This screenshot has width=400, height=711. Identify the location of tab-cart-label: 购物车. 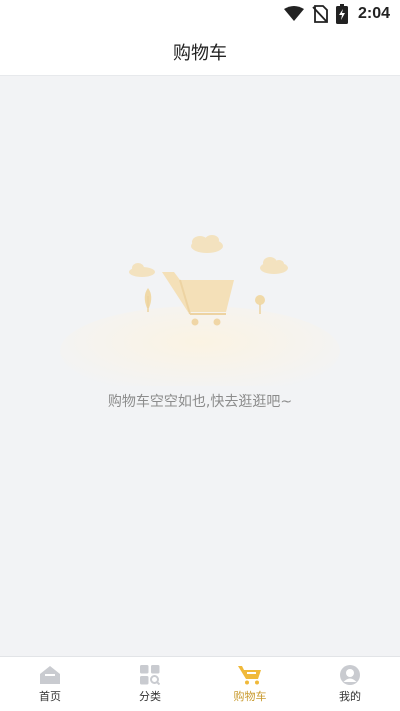
(250, 696).